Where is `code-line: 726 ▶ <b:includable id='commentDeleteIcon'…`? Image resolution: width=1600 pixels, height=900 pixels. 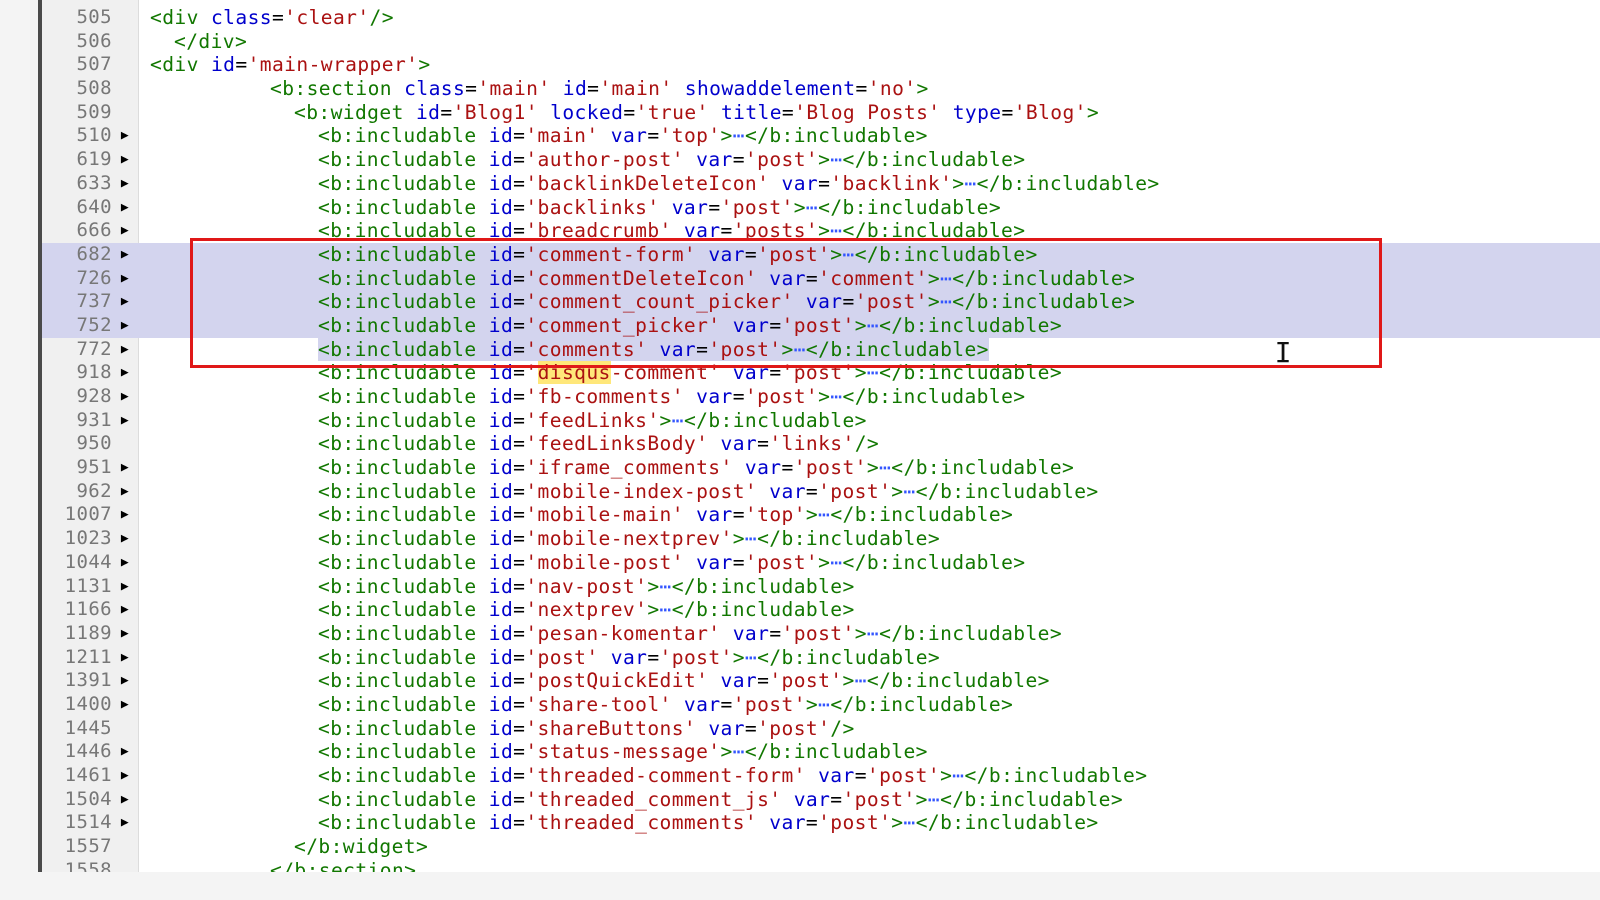 code-line: 726 ▶ <b:includable id='commentDeleteIcon'… is located at coordinates (821, 278).